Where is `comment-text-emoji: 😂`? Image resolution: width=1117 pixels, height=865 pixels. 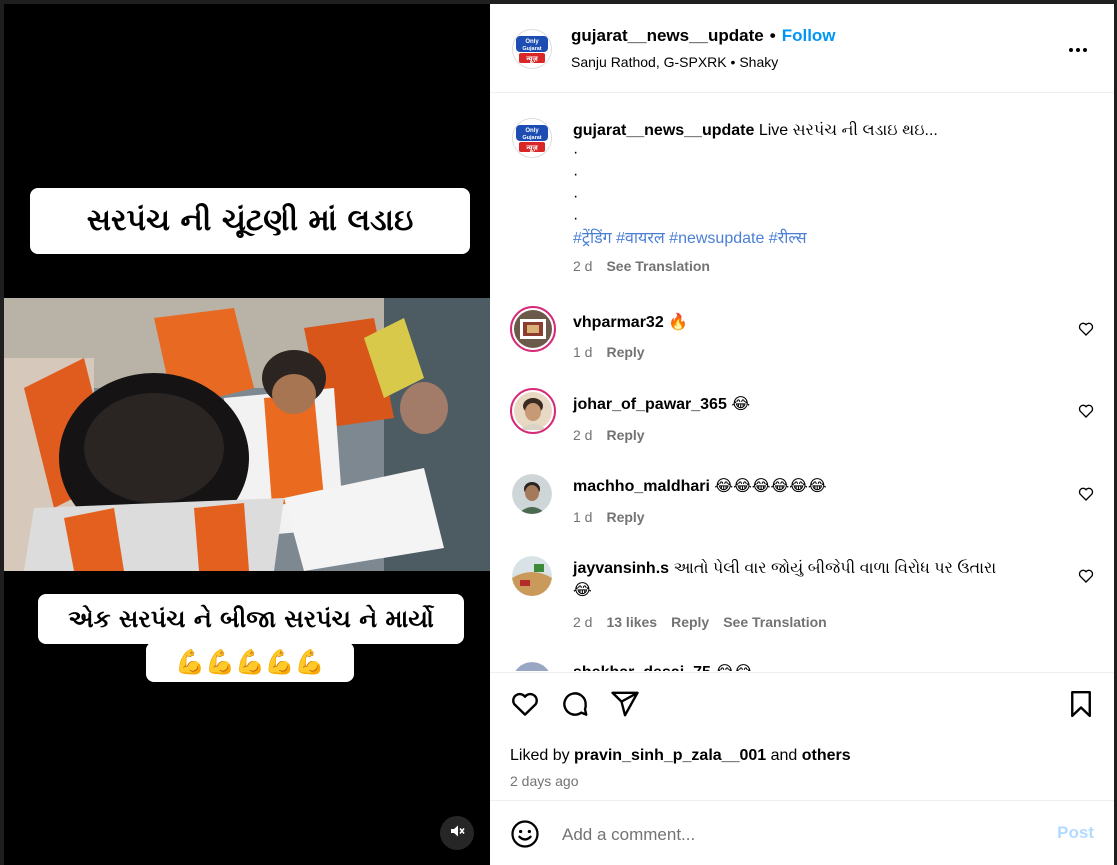
comment-text-emoji: 😂 is located at coordinates (582, 590).